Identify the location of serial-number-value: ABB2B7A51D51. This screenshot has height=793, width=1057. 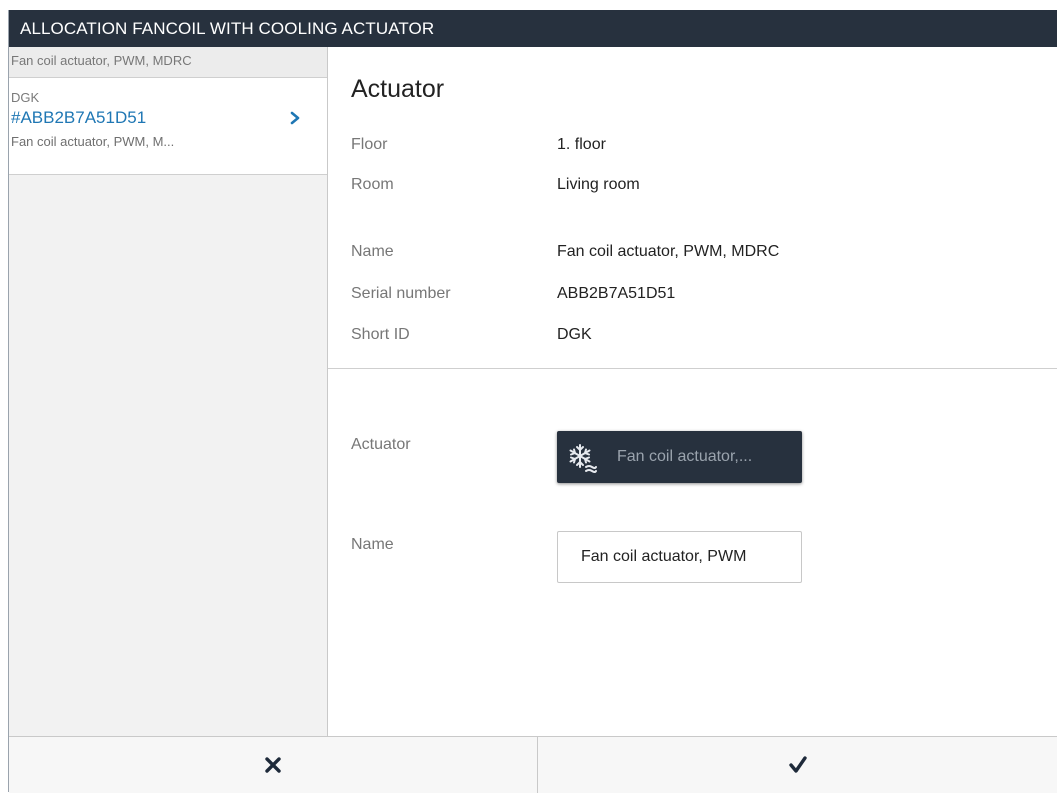
(616, 293).